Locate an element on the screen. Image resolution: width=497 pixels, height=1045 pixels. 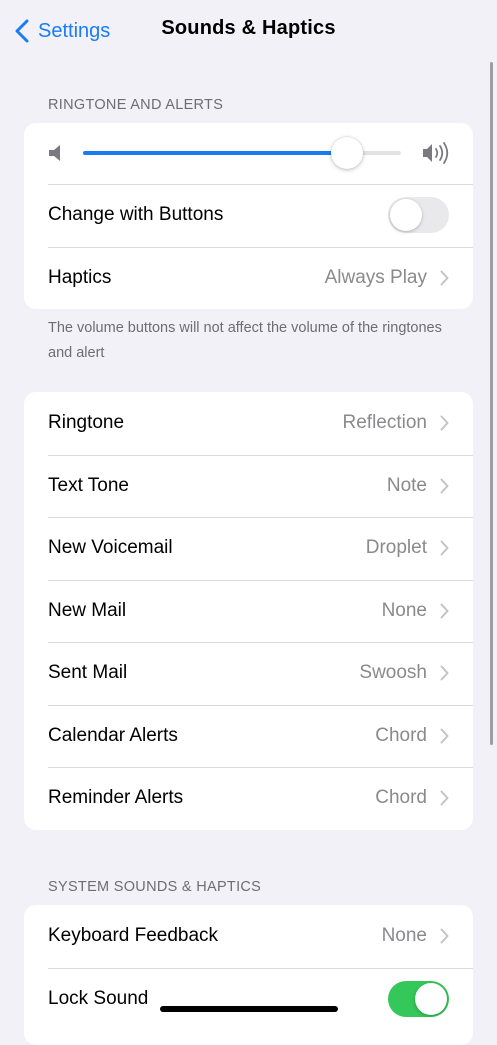
keyboard-feedback-value: None is located at coordinates (404, 936).